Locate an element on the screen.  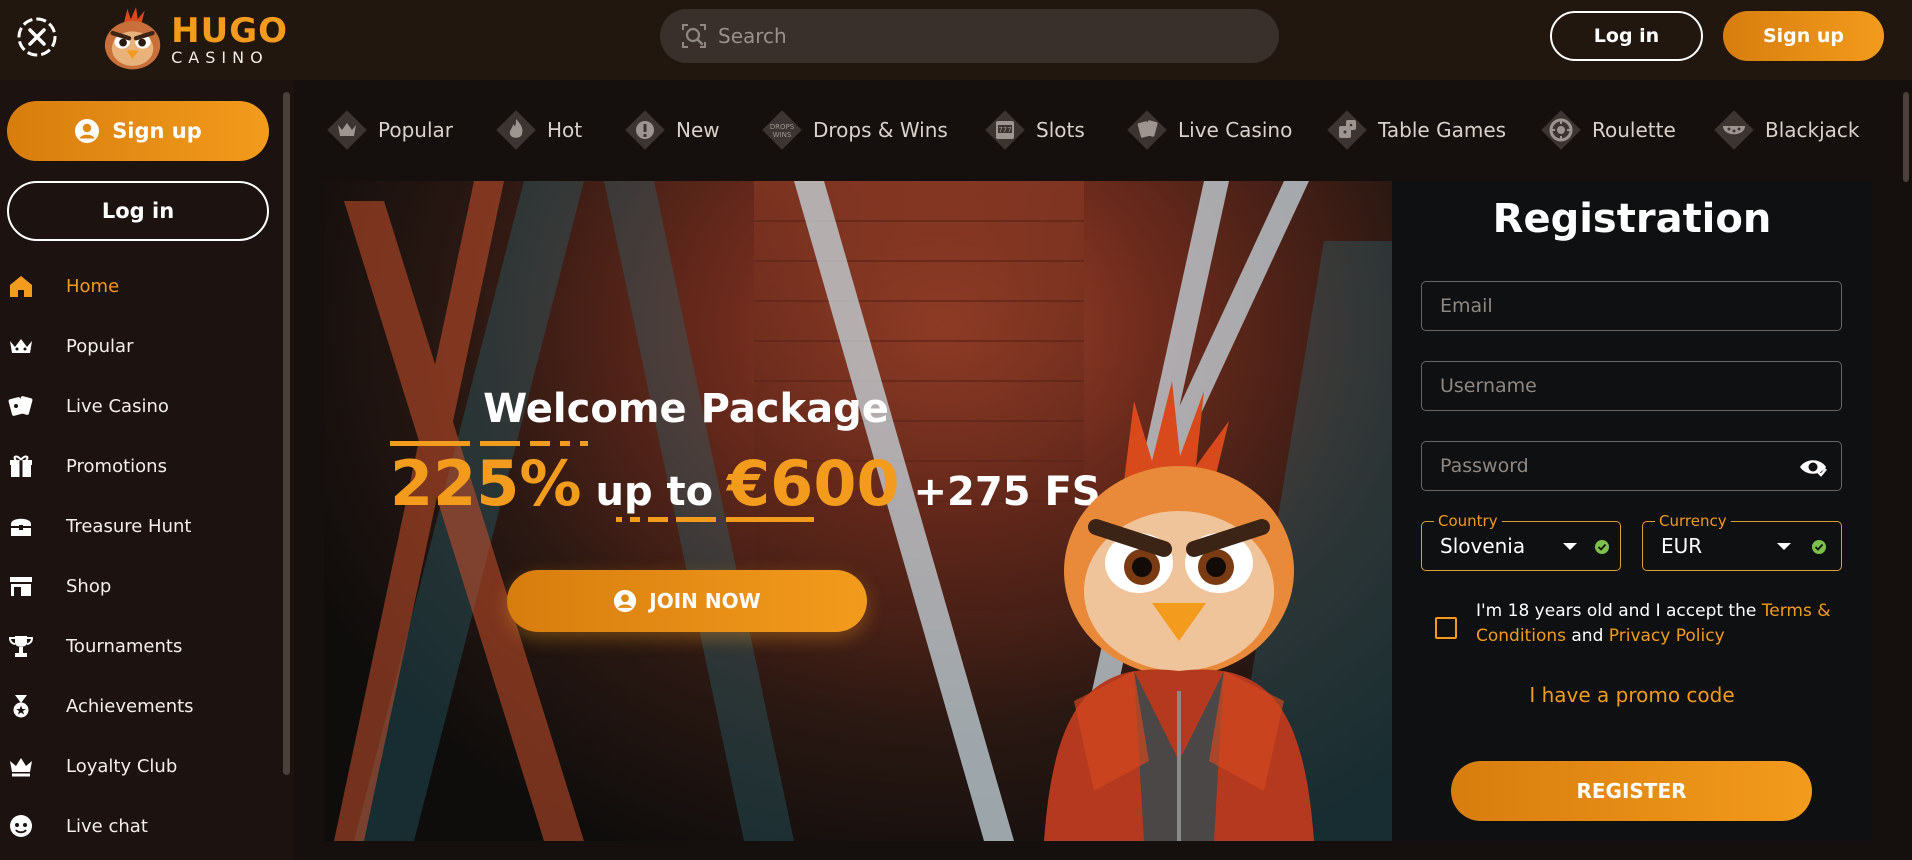
sidebar-item-treasure-hunt: Treasure Hunt is located at coordinates (140, 526).